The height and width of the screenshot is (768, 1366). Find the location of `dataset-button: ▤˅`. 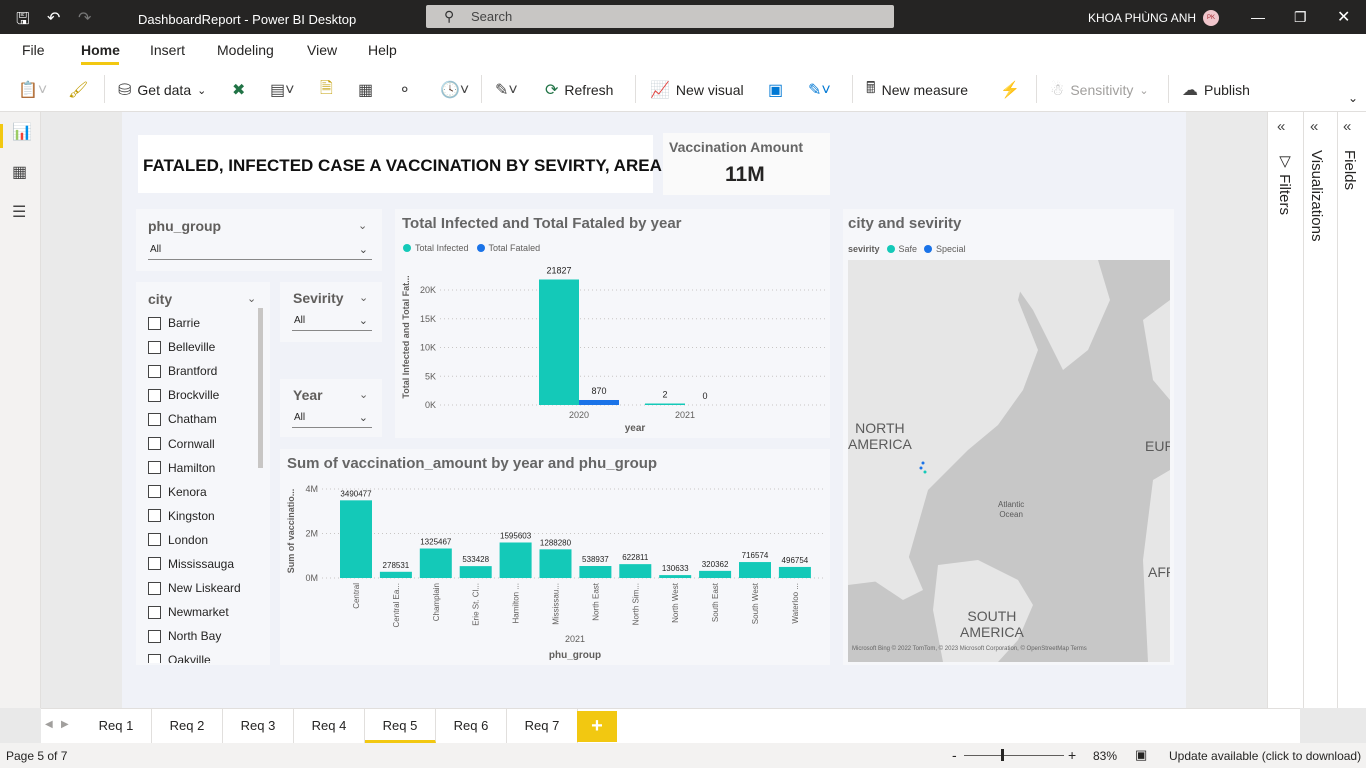

dataset-button: ▤˅ is located at coordinates (282, 90).